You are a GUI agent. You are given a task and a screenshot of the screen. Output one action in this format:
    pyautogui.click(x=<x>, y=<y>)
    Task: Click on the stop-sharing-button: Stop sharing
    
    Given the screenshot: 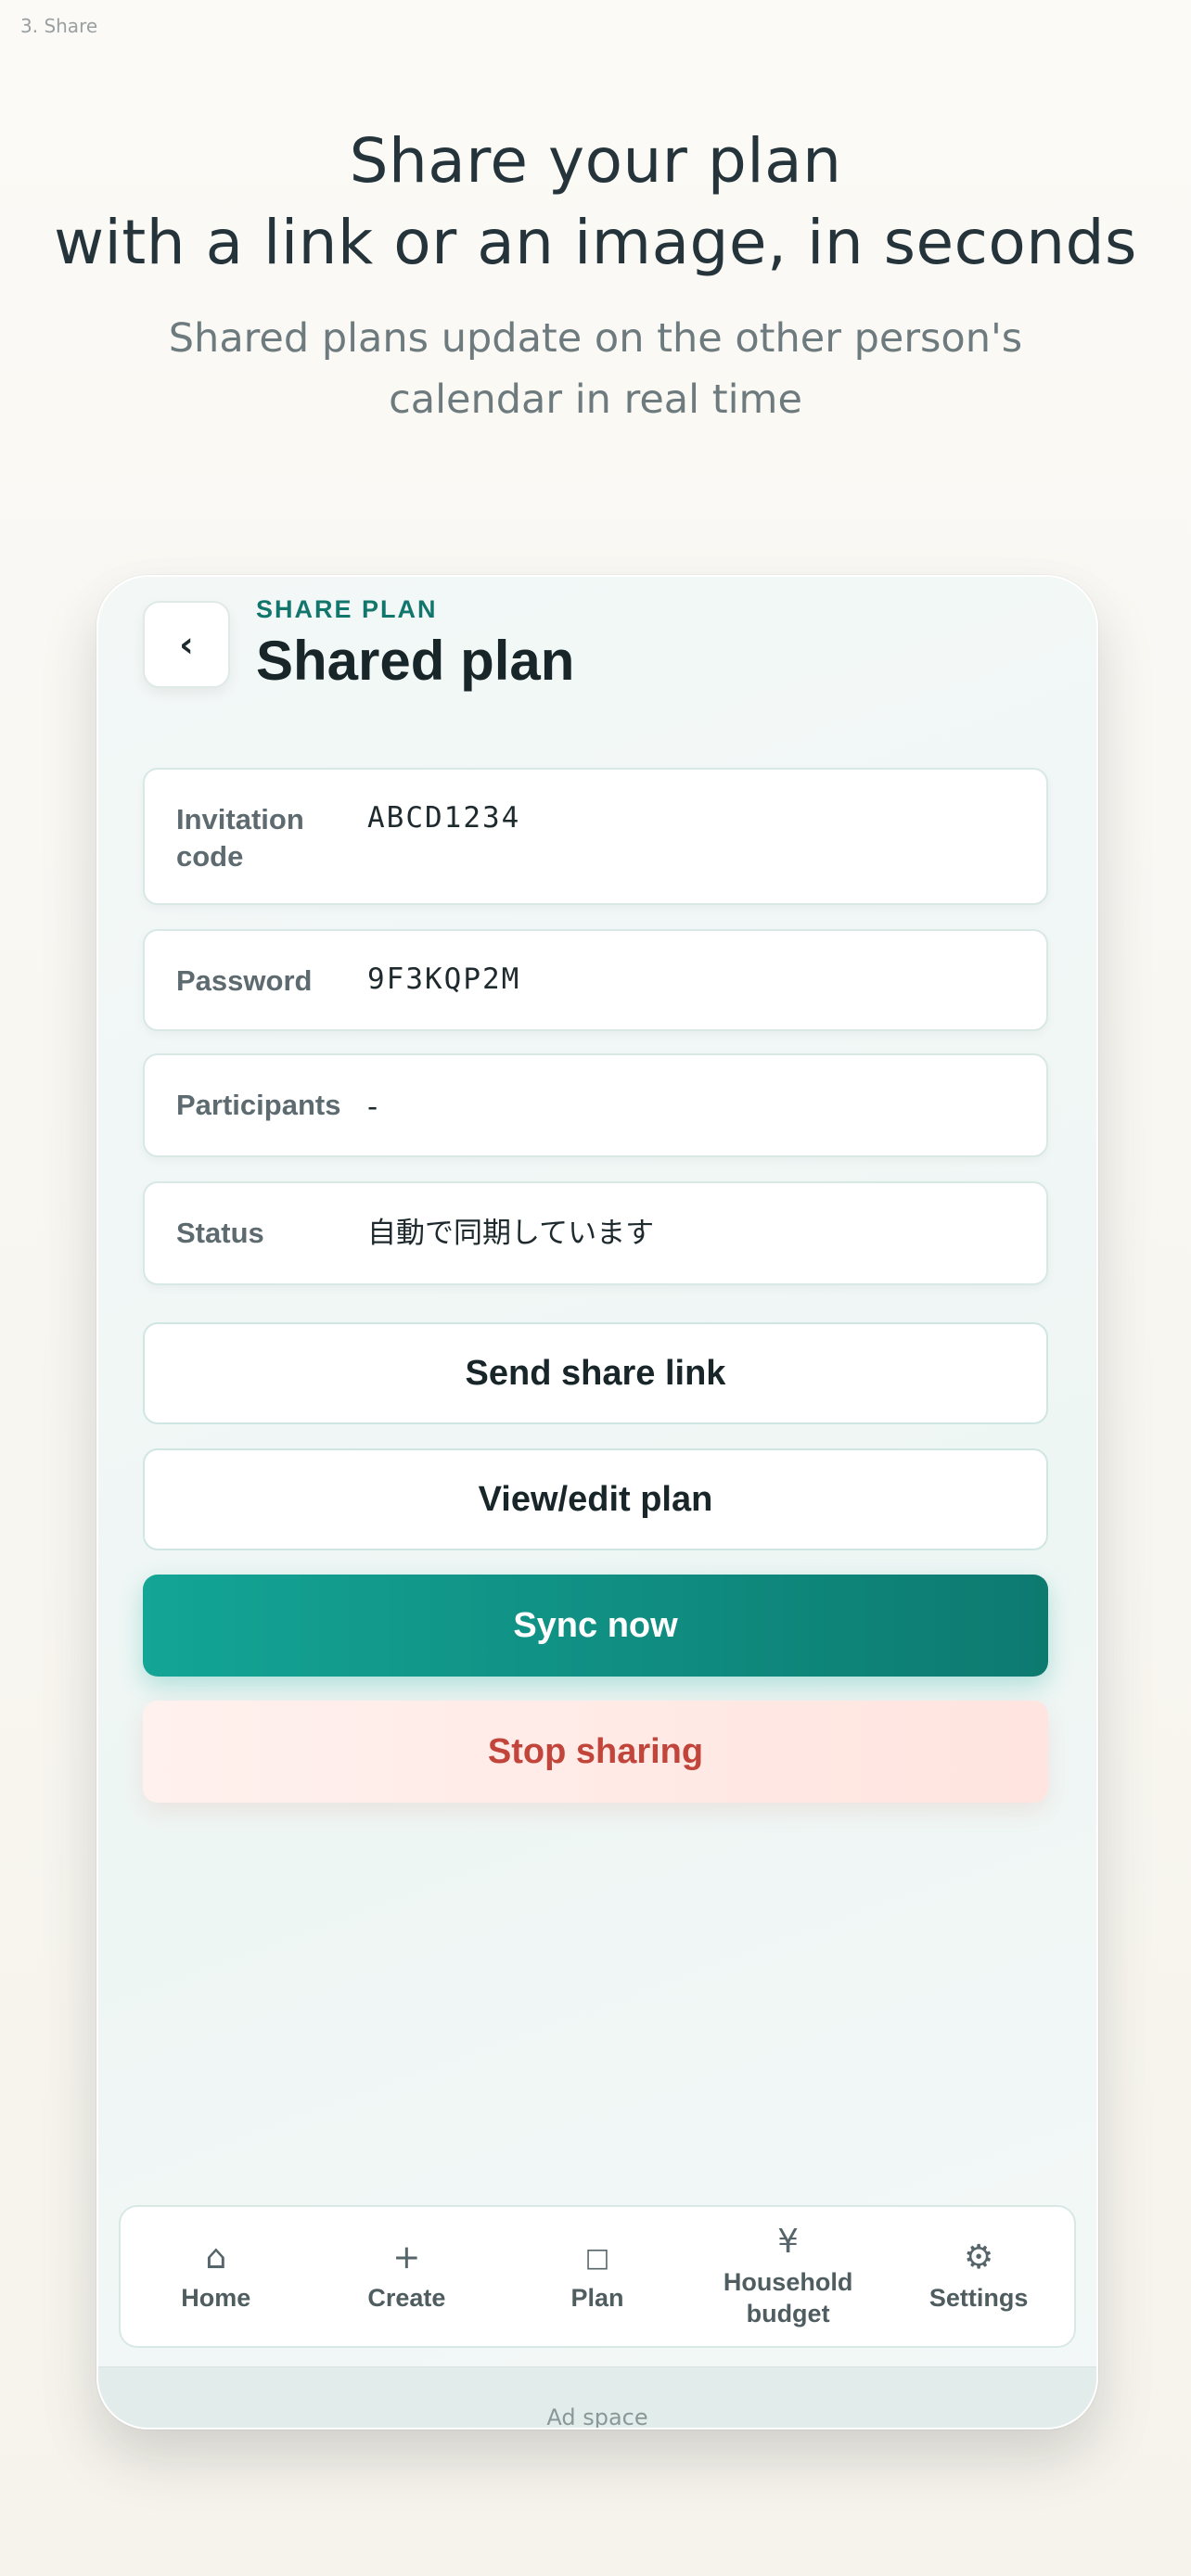 What is the action you would take?
    pyautogui.click(x=595, y=1752)
    